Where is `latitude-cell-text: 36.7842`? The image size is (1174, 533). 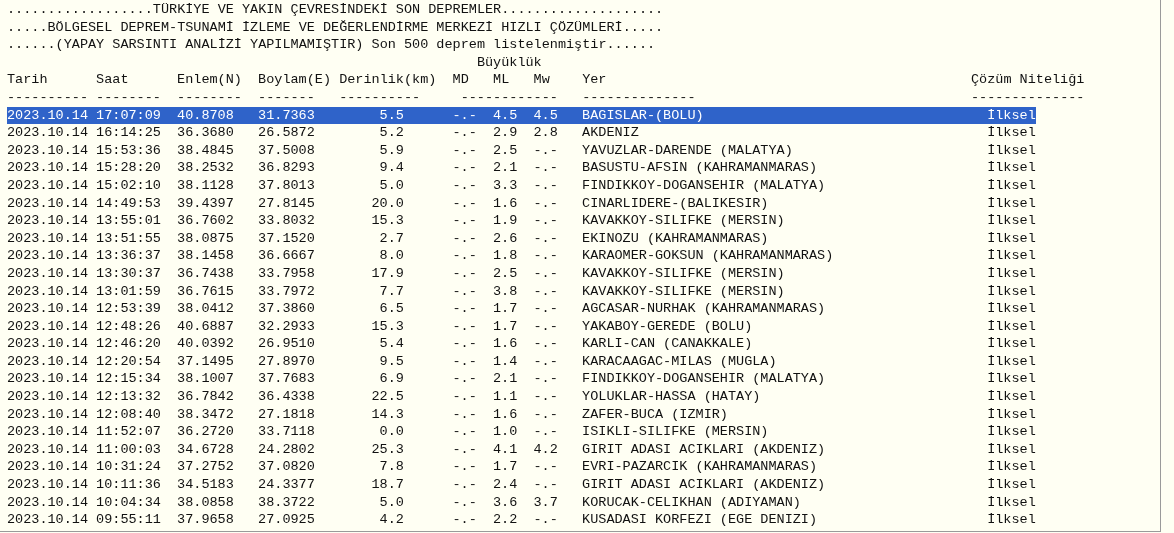
latitude-cell-text: 36.7842 is located at coordinates (206, 397).